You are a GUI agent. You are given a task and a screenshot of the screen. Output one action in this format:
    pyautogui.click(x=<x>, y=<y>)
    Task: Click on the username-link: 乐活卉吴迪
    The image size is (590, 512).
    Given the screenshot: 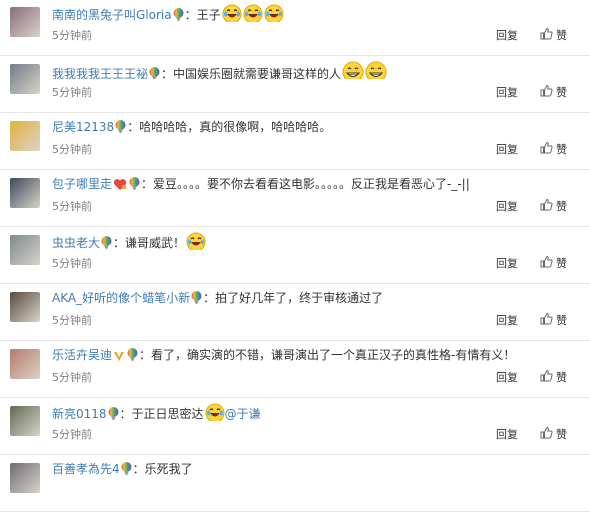 What is the action you would take?
    pyautogui.click(x=82, y=355)
    